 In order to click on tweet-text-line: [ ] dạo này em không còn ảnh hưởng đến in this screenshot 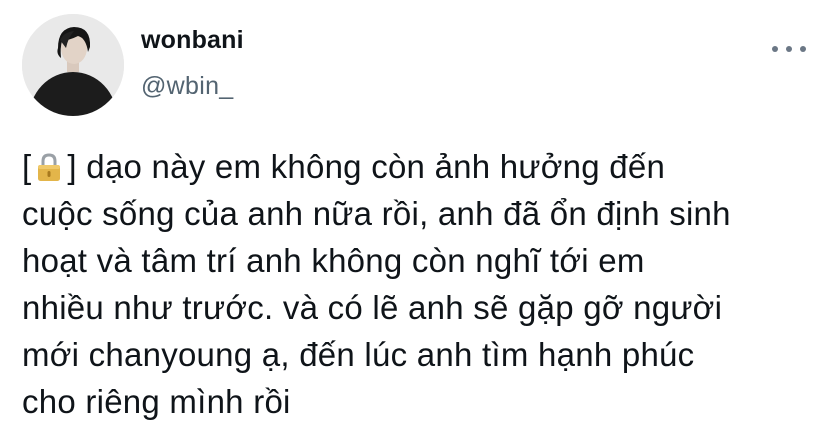, I will do `click(417, 166)`.